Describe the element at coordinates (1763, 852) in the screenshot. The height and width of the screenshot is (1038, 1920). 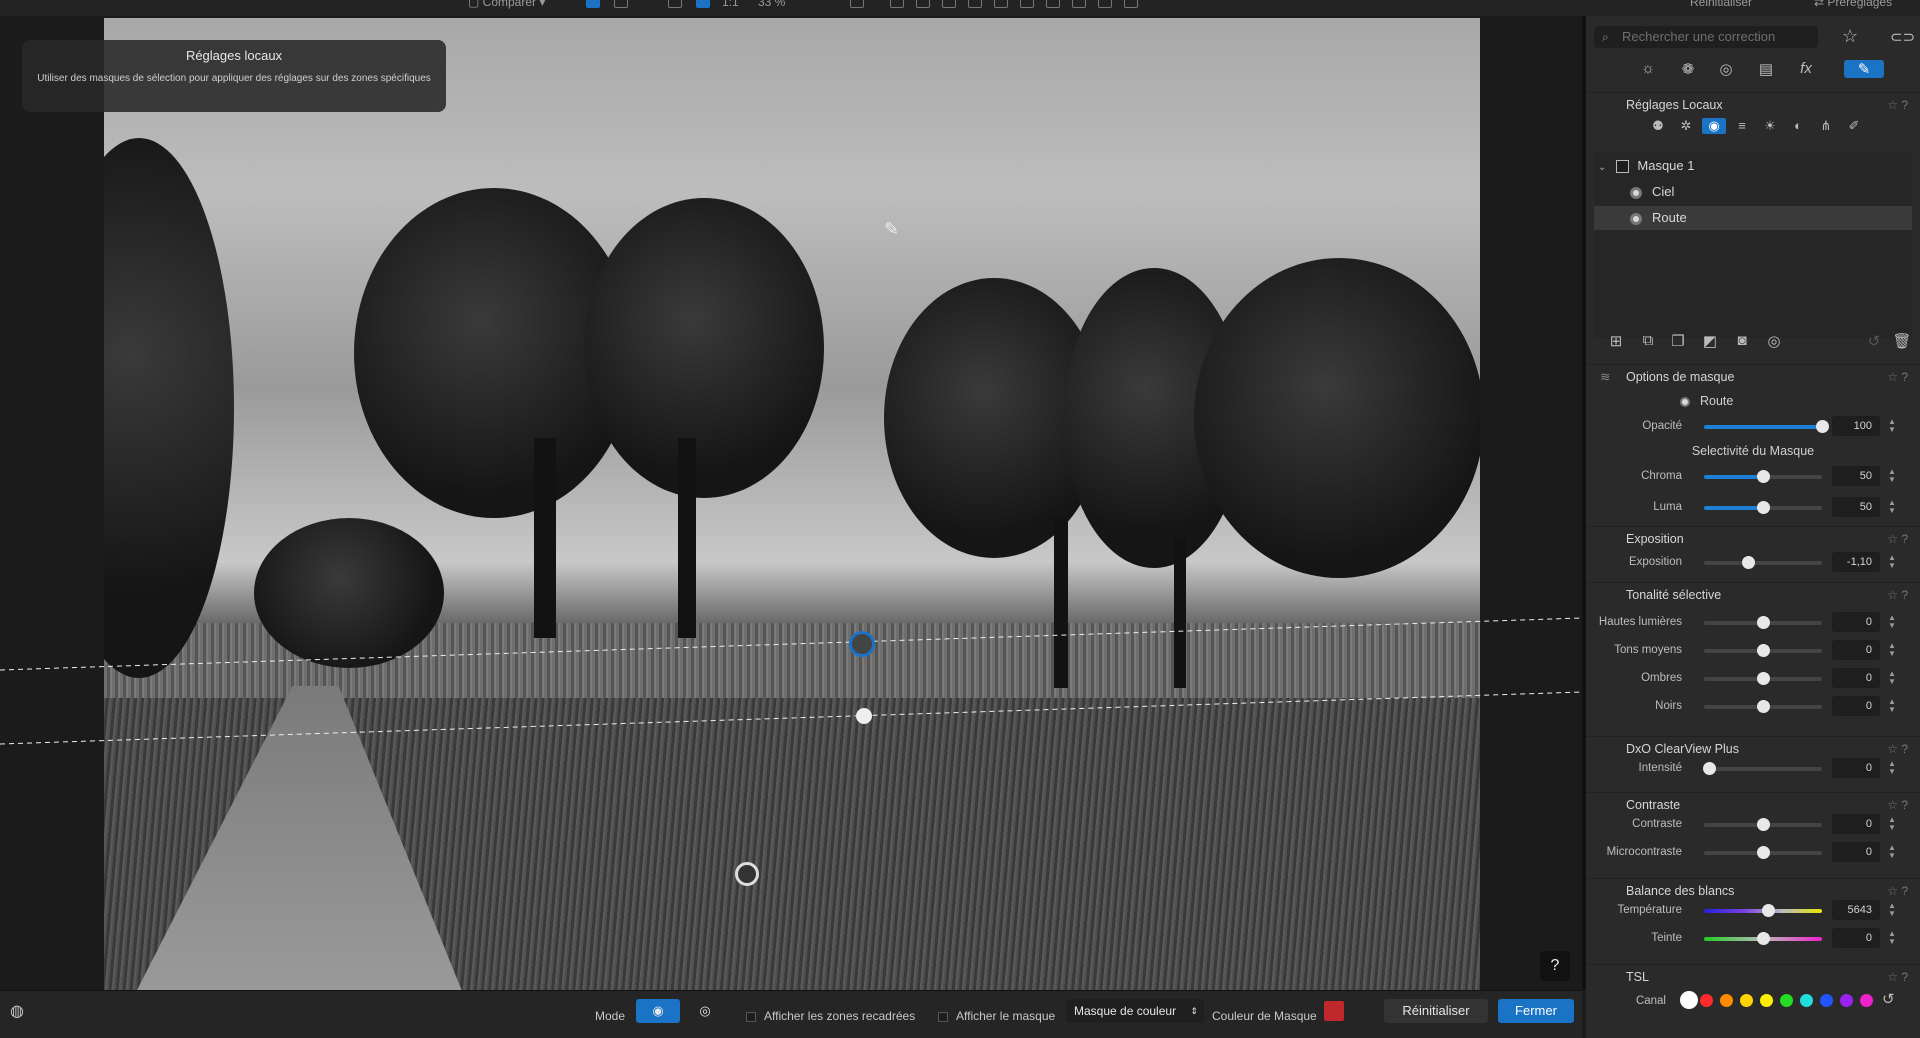
I see `microcontrast-knob` at that location.